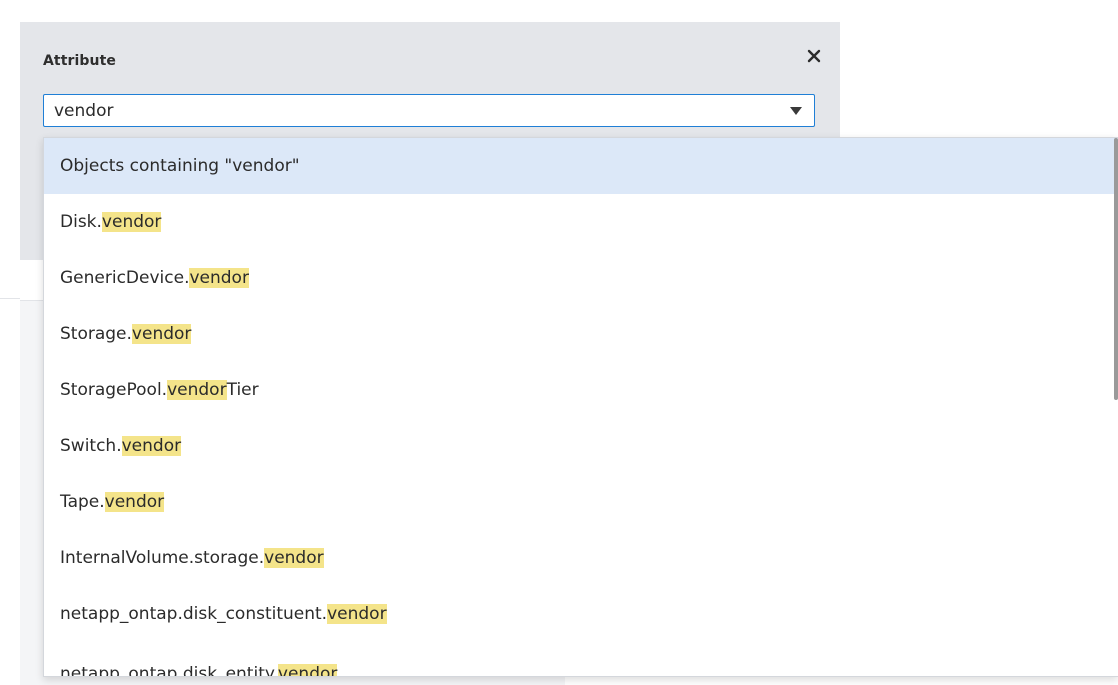 The width and height of the screenshot is (1118, 685). I want to click on option-prefix: netapp_ontap.disk_constituent., so click(194, 614).